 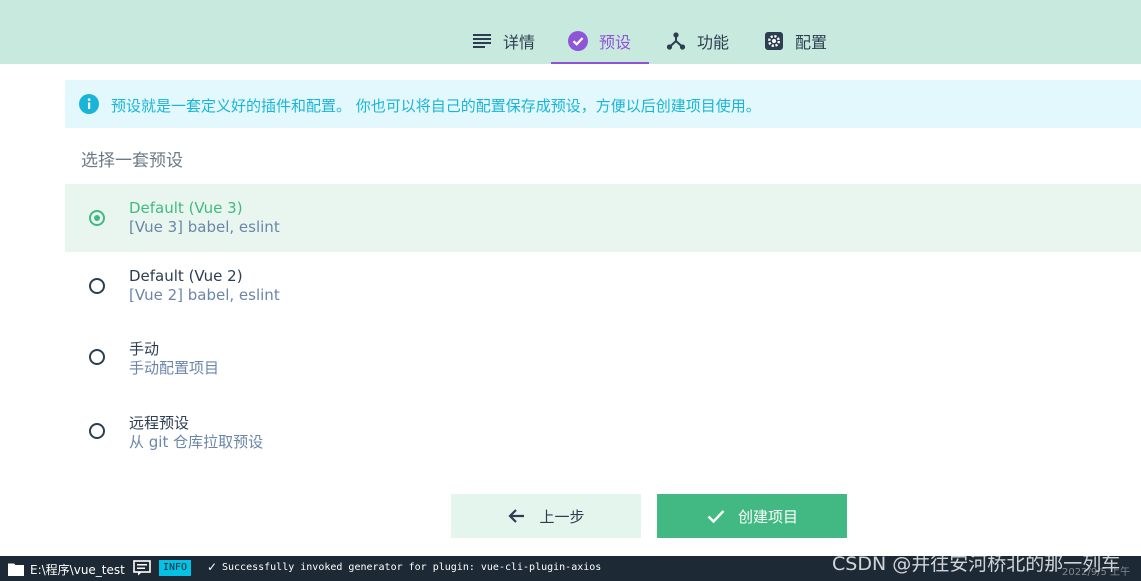 I want to click on tab-presets: 预设, so click(x=600, y=42).